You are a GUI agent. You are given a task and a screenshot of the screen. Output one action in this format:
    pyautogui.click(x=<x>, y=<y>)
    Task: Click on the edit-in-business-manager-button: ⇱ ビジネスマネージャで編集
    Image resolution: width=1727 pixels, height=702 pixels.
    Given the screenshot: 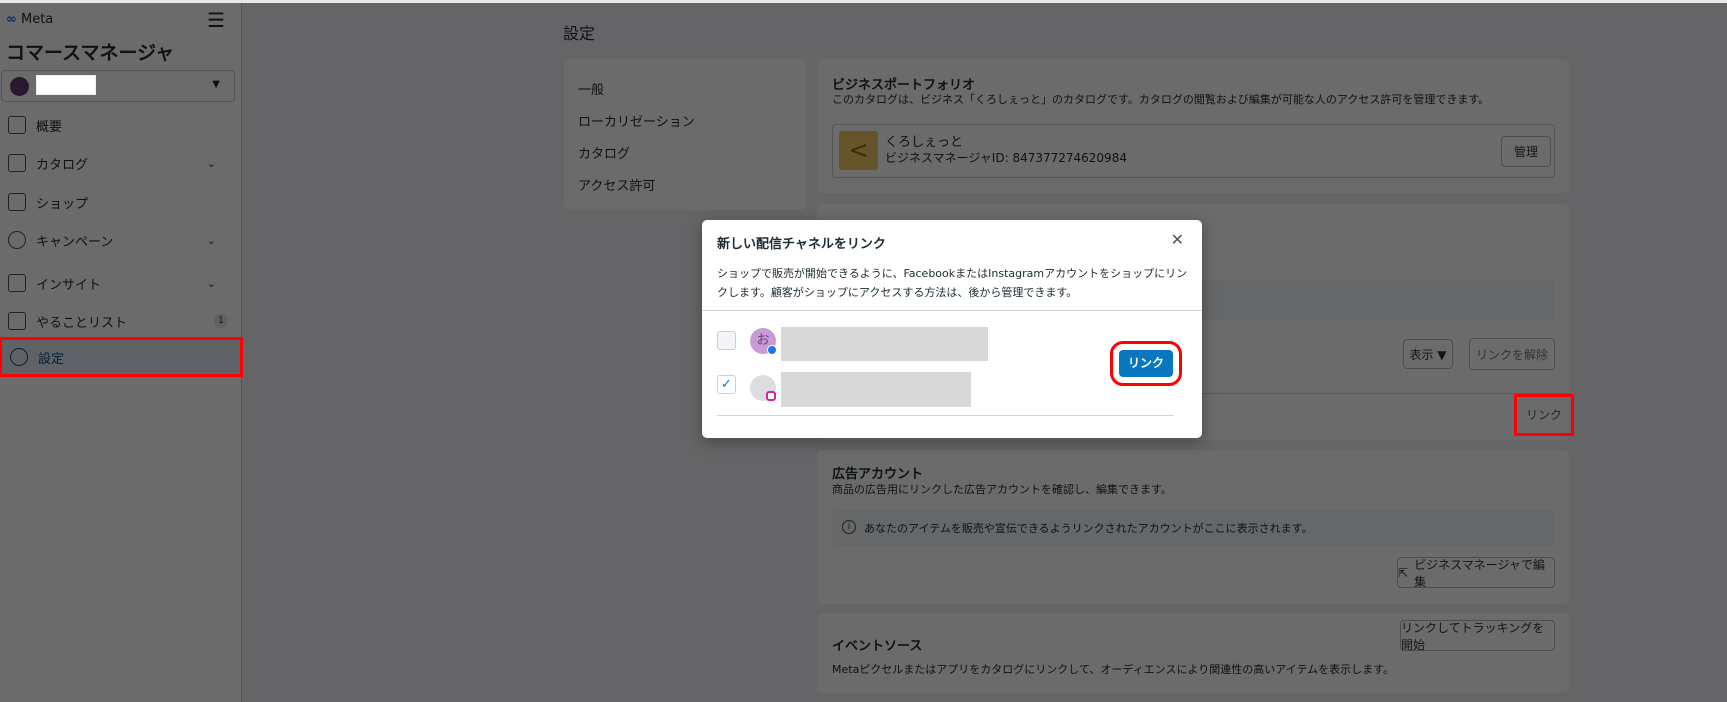 What is the action you would take?
    pyautogui.click(x=1476, y=573)
    